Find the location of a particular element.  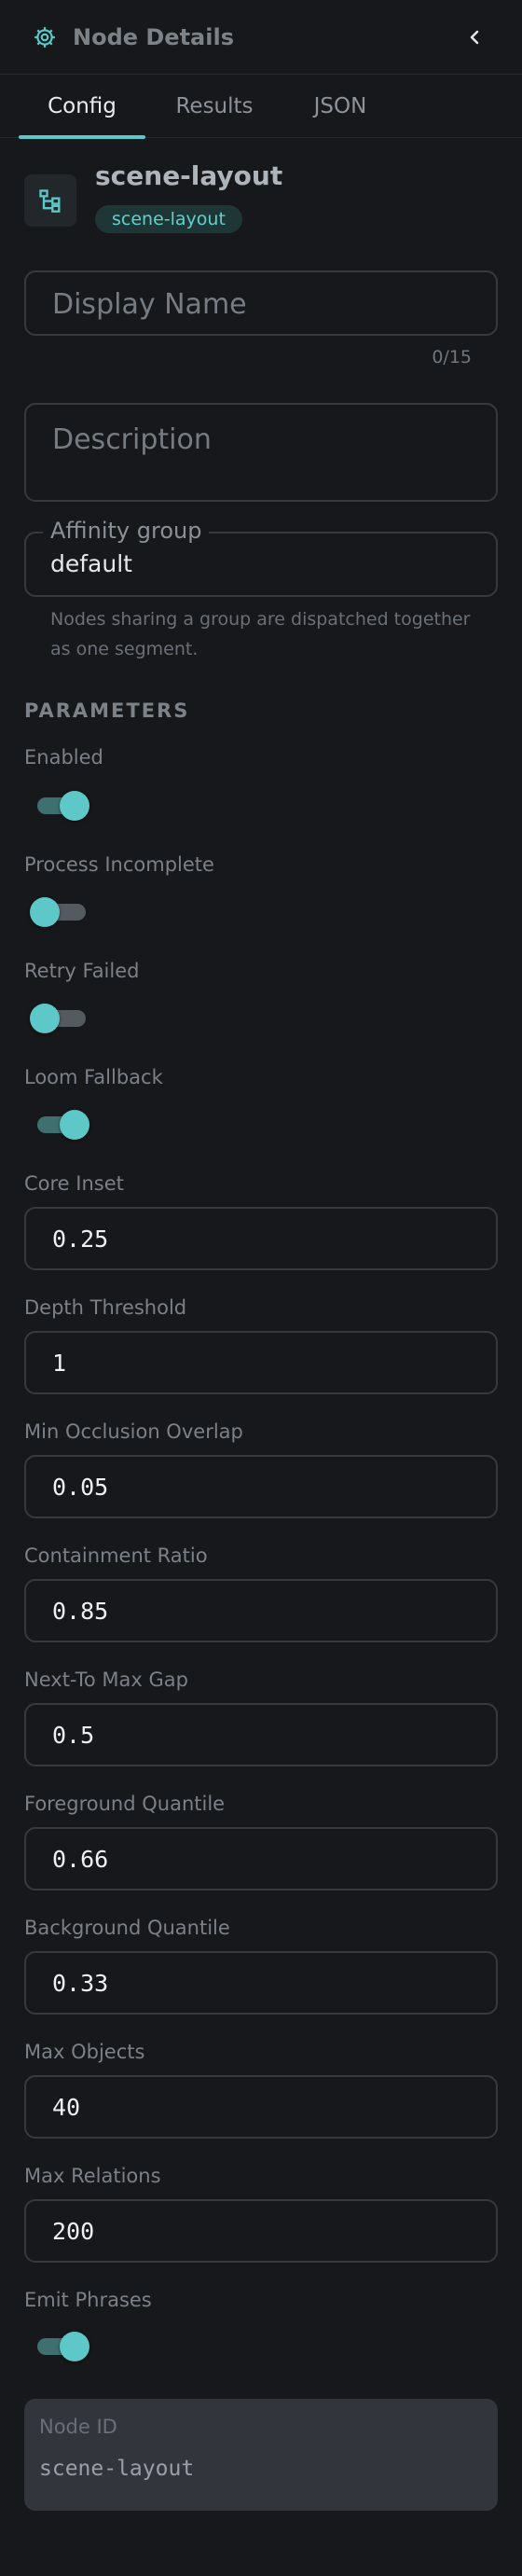

hierarchy-icon is located at coordinates (50, 200).